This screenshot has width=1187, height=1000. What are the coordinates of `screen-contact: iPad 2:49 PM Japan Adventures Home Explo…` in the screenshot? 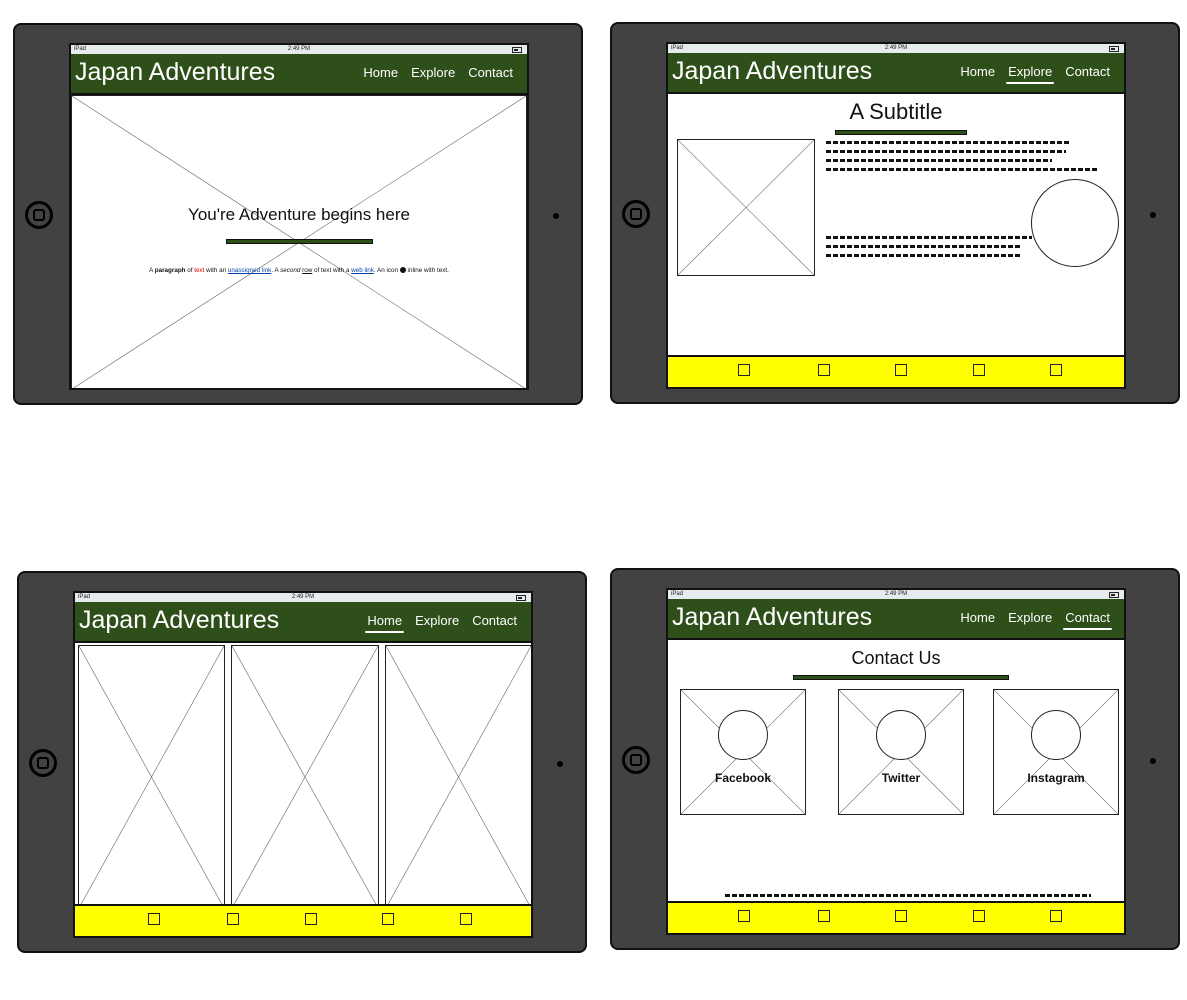 It's located at (896, 761).